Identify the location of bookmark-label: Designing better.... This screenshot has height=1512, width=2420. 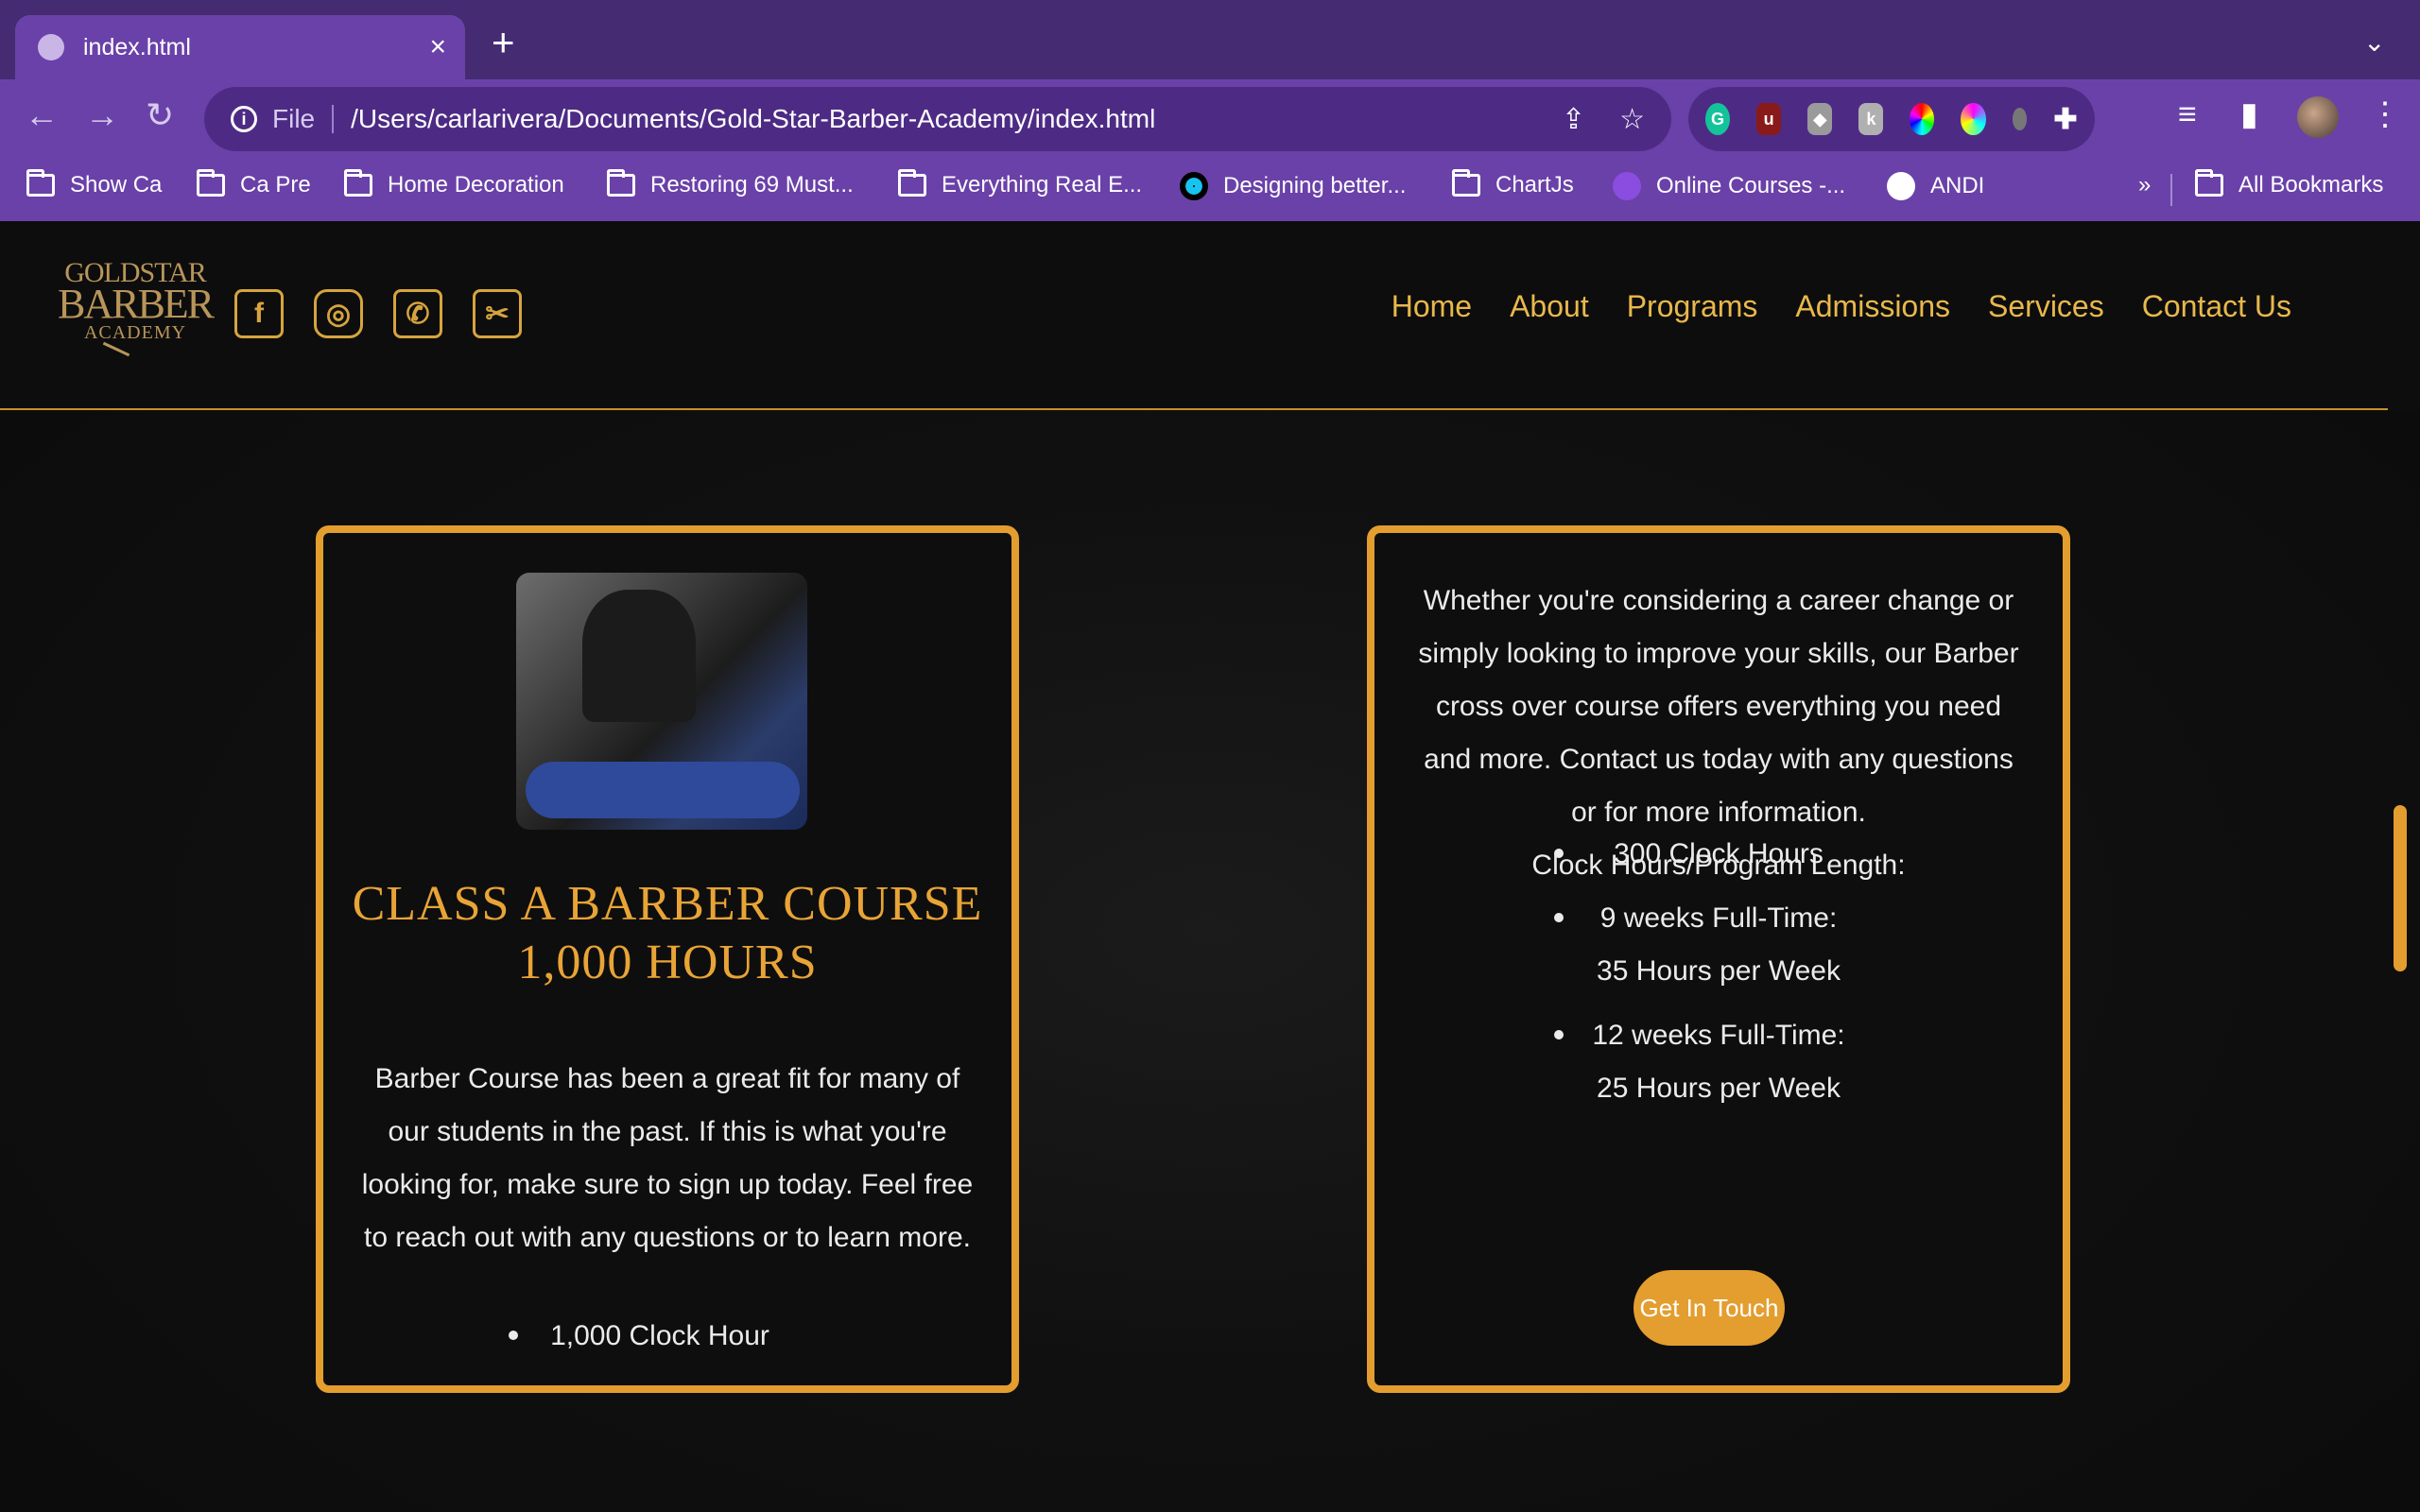
(1315, 185).